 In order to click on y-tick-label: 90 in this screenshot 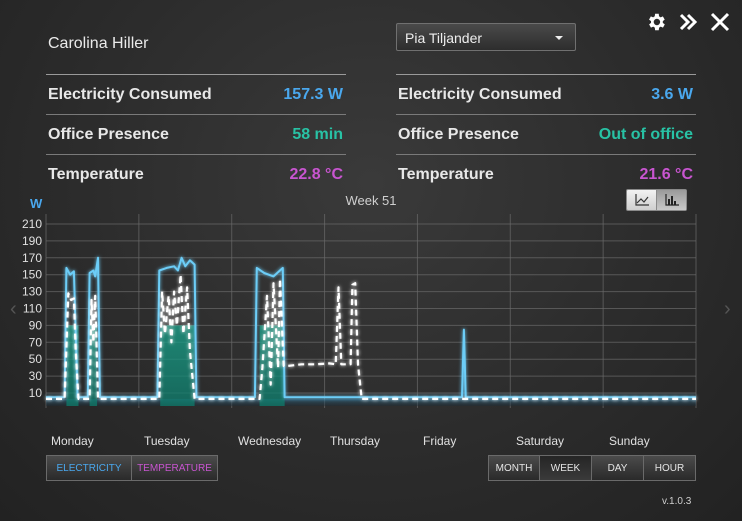, I will do `click(36, 325)`.